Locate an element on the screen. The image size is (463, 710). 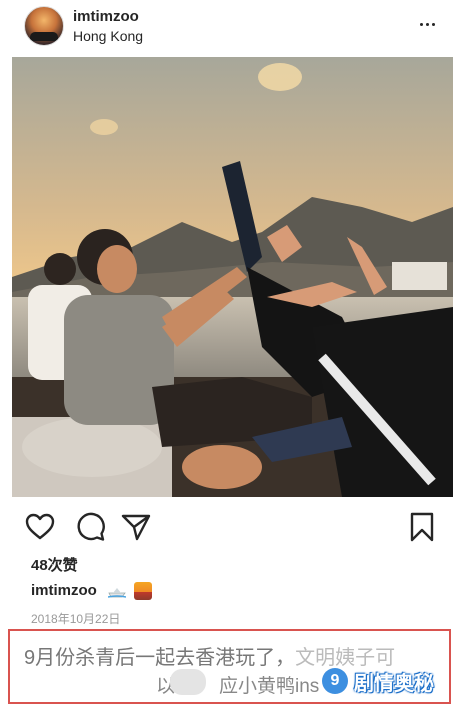
share-icon is located at coordinates (136, 527).